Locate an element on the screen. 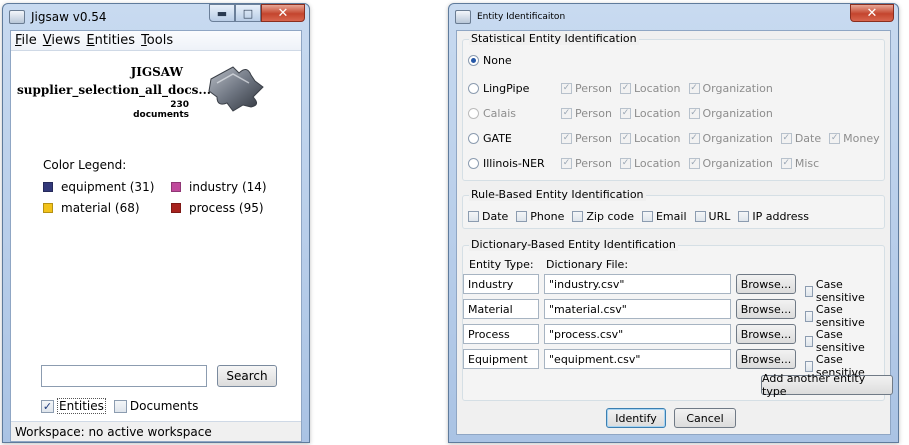 The height and width of the screenshot is (445, 909). radio-lingpipe-circle is located at coordinates (473, 88).